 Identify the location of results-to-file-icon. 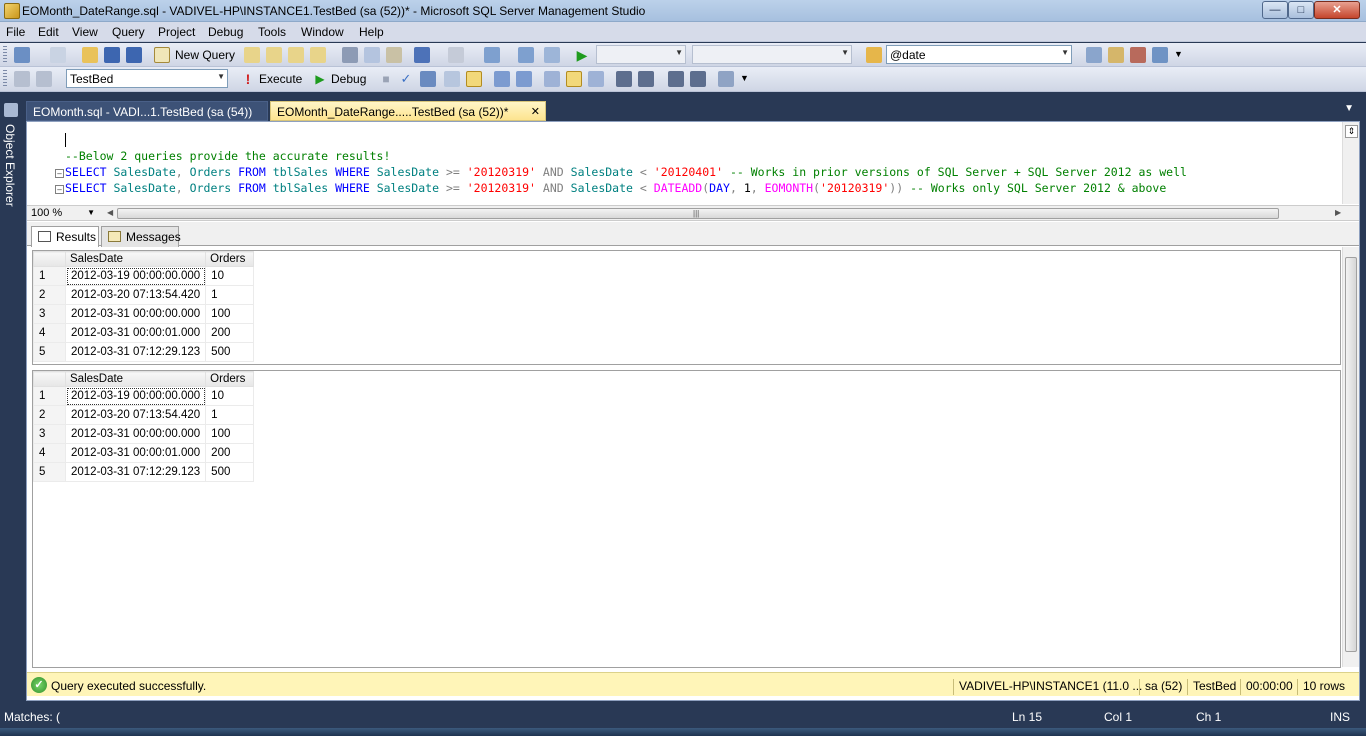
(596, 79).